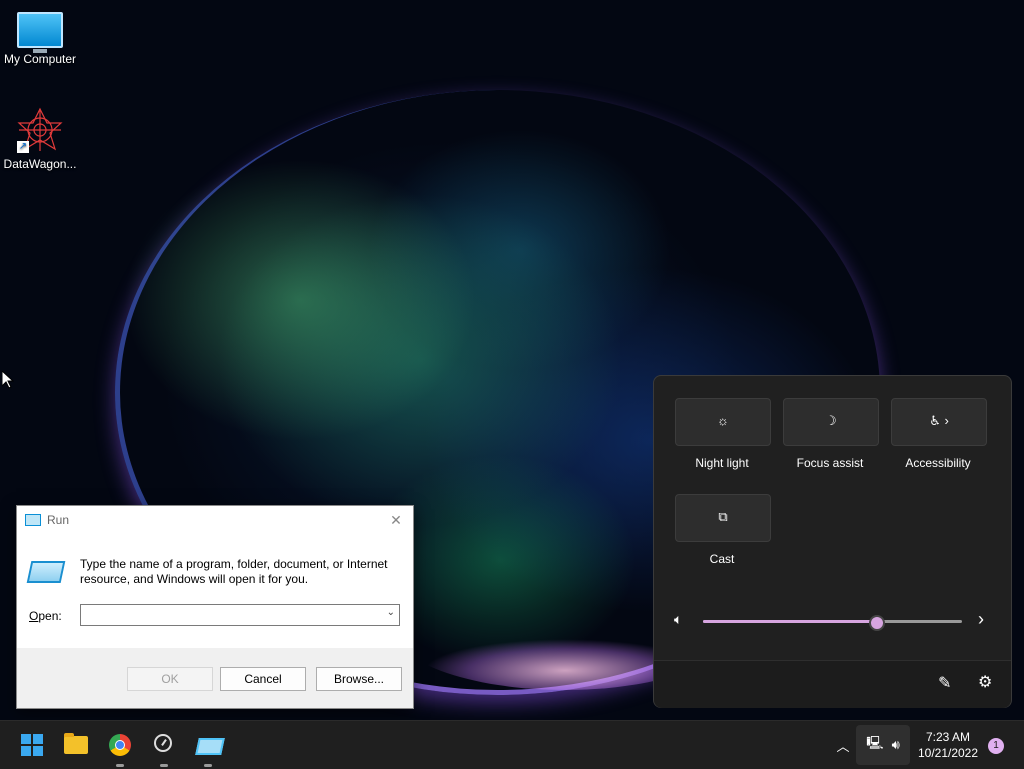  I want to click on speed-monitor-button, so click(164, 748).